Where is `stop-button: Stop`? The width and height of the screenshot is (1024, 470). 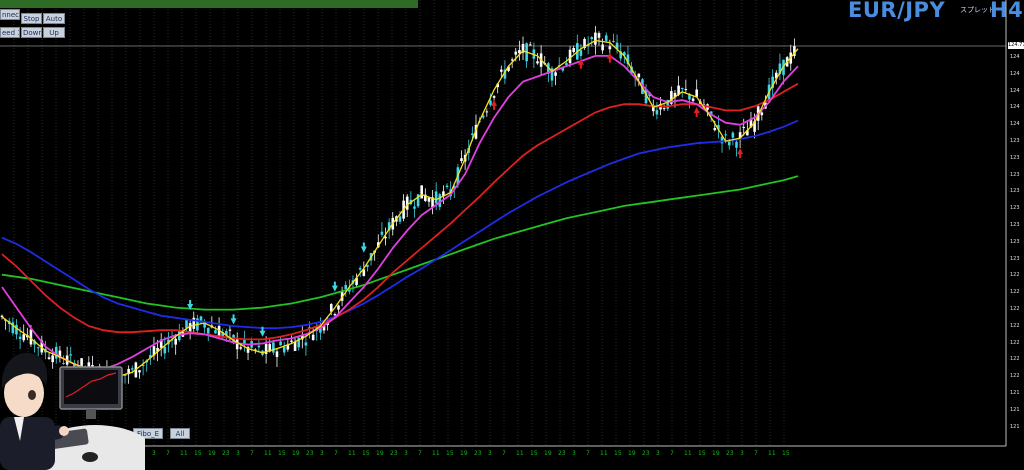 stop-button: Stop is located at coordinates (31, 18).